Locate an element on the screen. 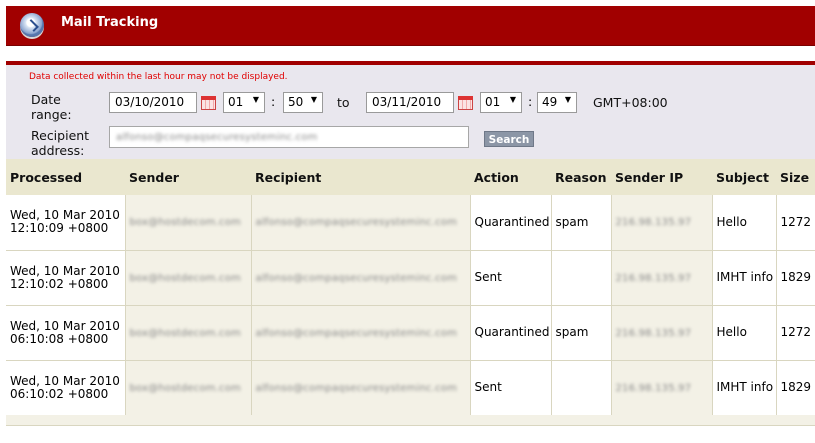 This screenshot has width=815, height=443. date-range-label: Date range: is located at coordinates (51, 107).